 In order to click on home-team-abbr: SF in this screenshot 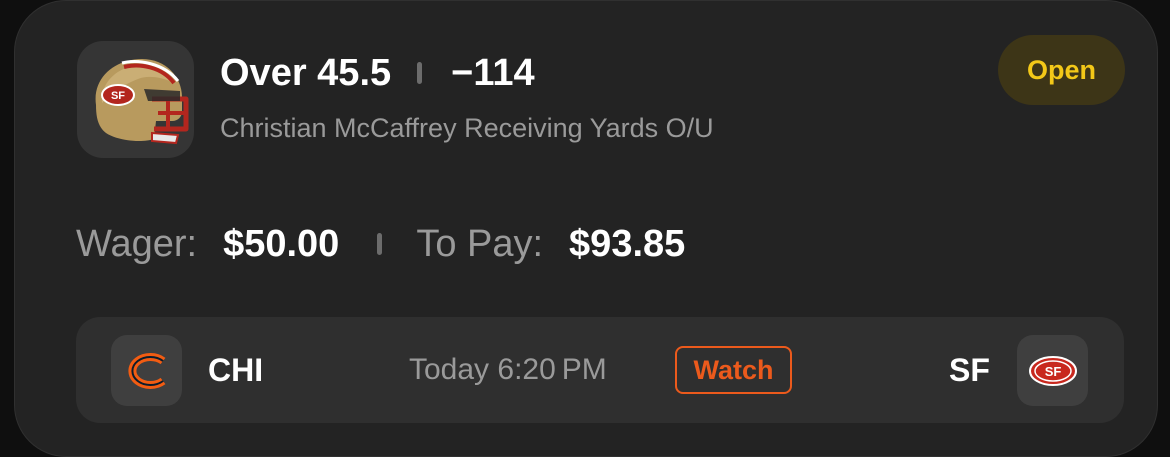, I will do `click(969, 370)`.